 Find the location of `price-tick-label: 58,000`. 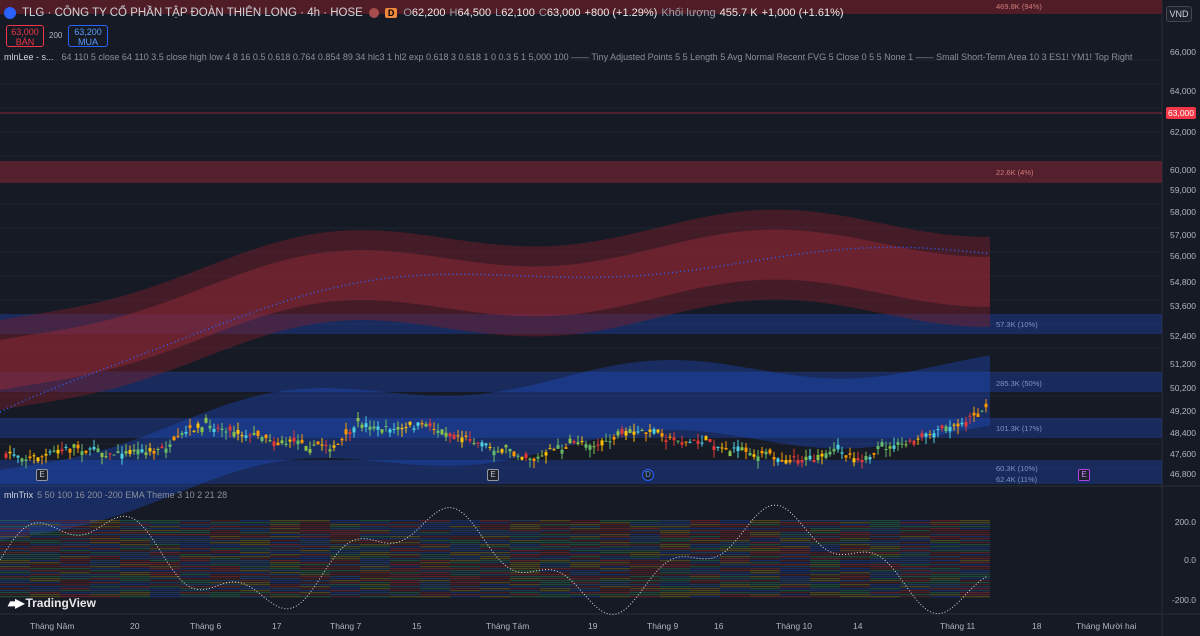

price-tick-label: 58,000 is located at coordinates (1183, 212).